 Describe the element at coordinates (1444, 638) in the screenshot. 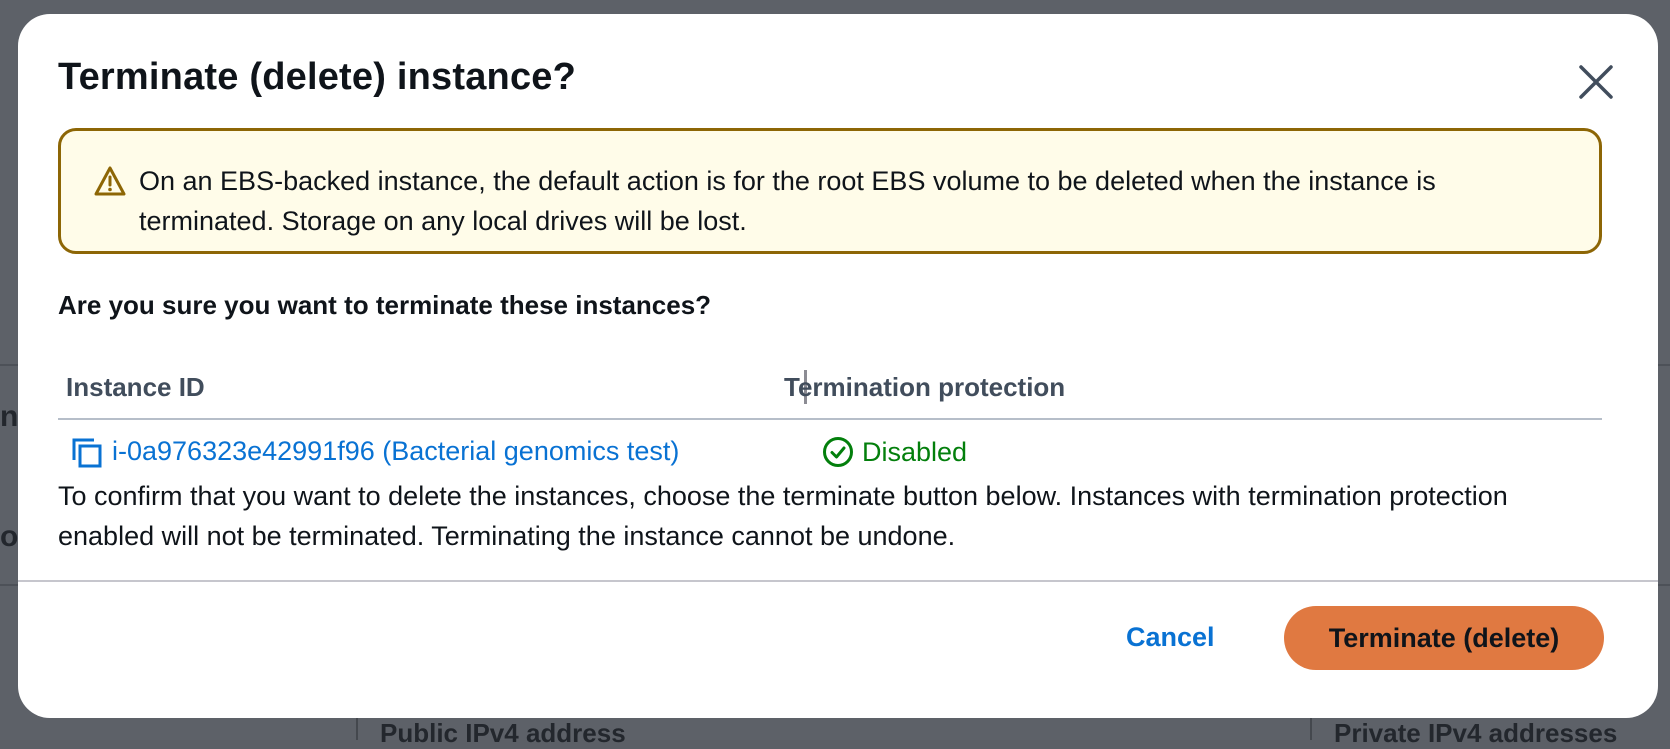

I see `terminate-button: Terminate (delete)` at that location.